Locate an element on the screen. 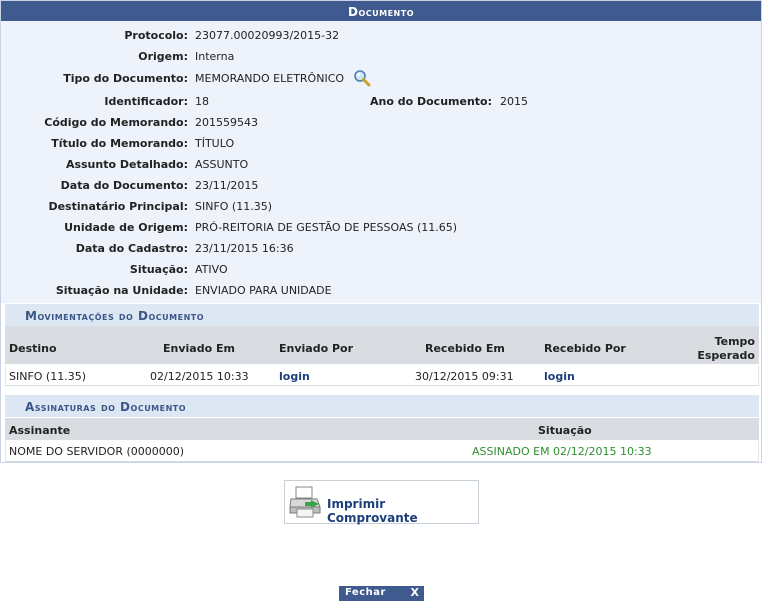  cell-destino: SINFO (11.35) is located at coordinates (48, 376).